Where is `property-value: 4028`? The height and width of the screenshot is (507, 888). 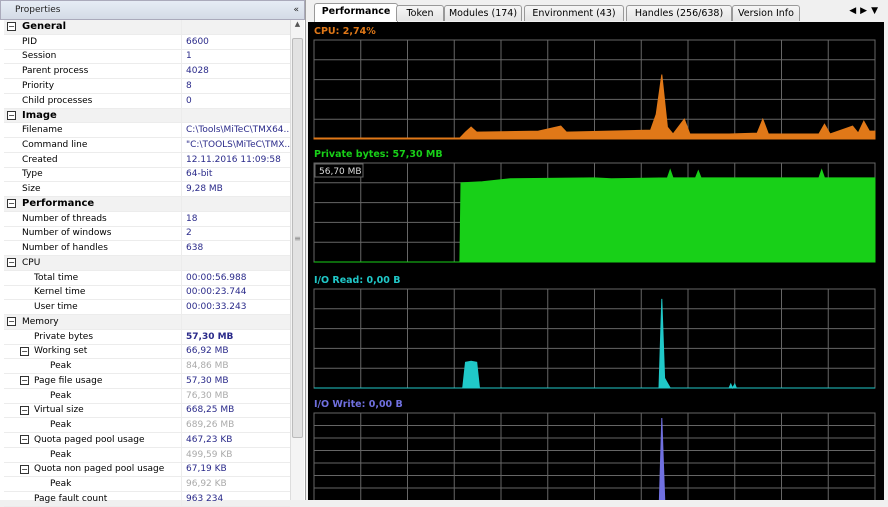
property-value: 4028 is located at coordinates (235, 71).